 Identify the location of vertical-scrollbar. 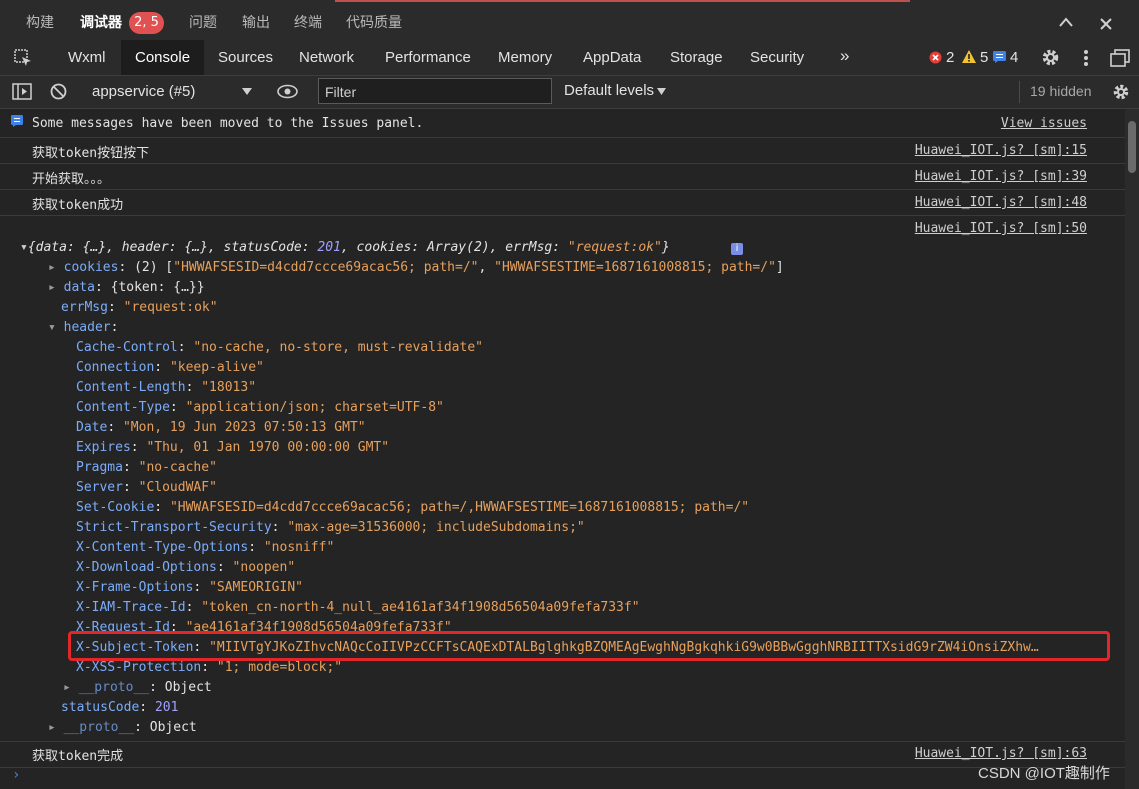
(1132, 449).